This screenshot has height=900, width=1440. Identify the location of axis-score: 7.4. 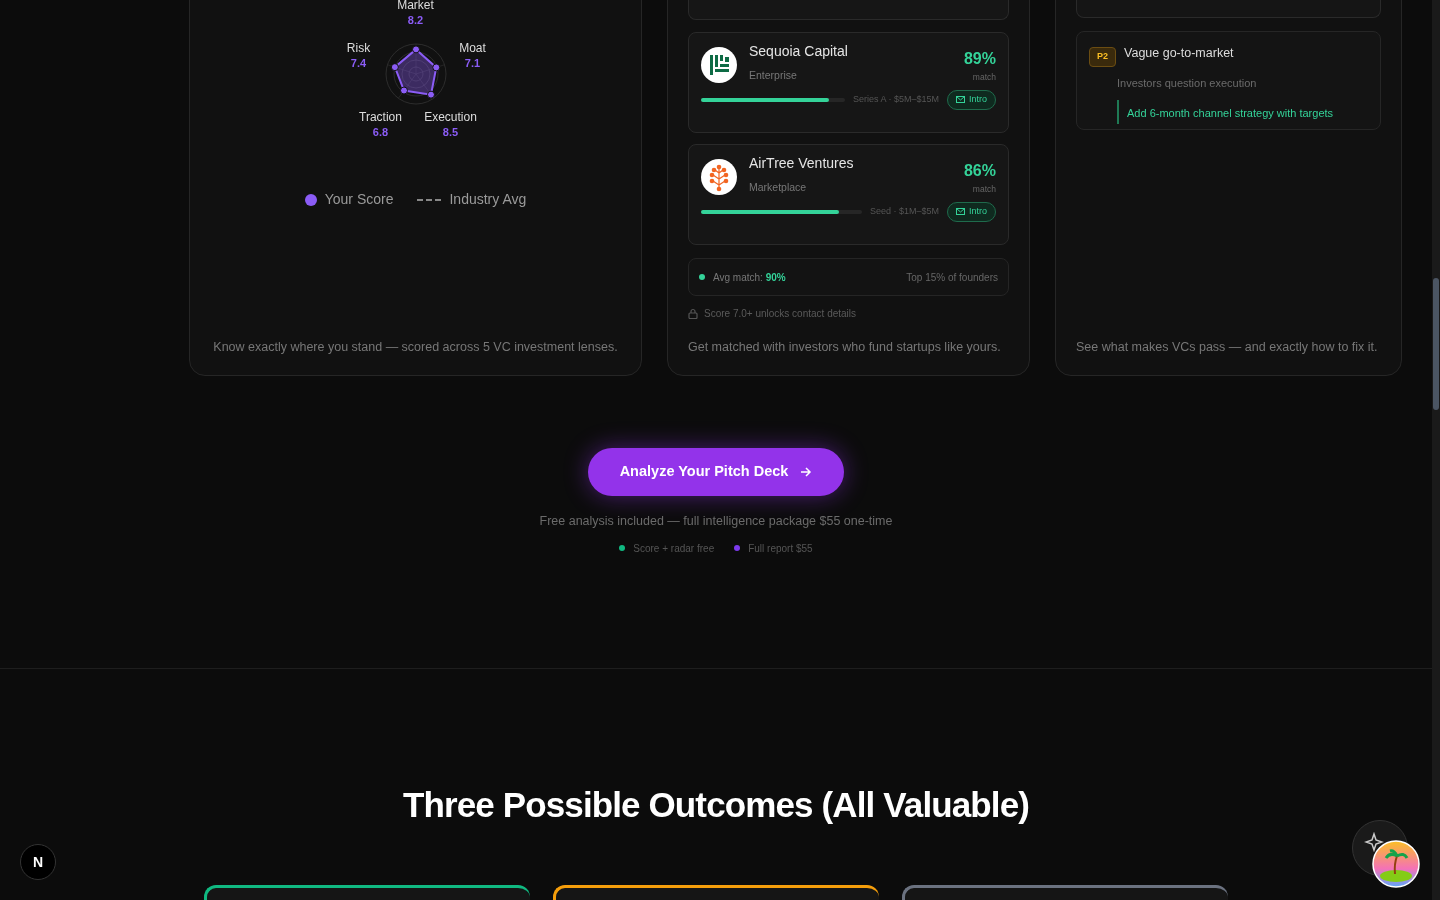
(358, 63).